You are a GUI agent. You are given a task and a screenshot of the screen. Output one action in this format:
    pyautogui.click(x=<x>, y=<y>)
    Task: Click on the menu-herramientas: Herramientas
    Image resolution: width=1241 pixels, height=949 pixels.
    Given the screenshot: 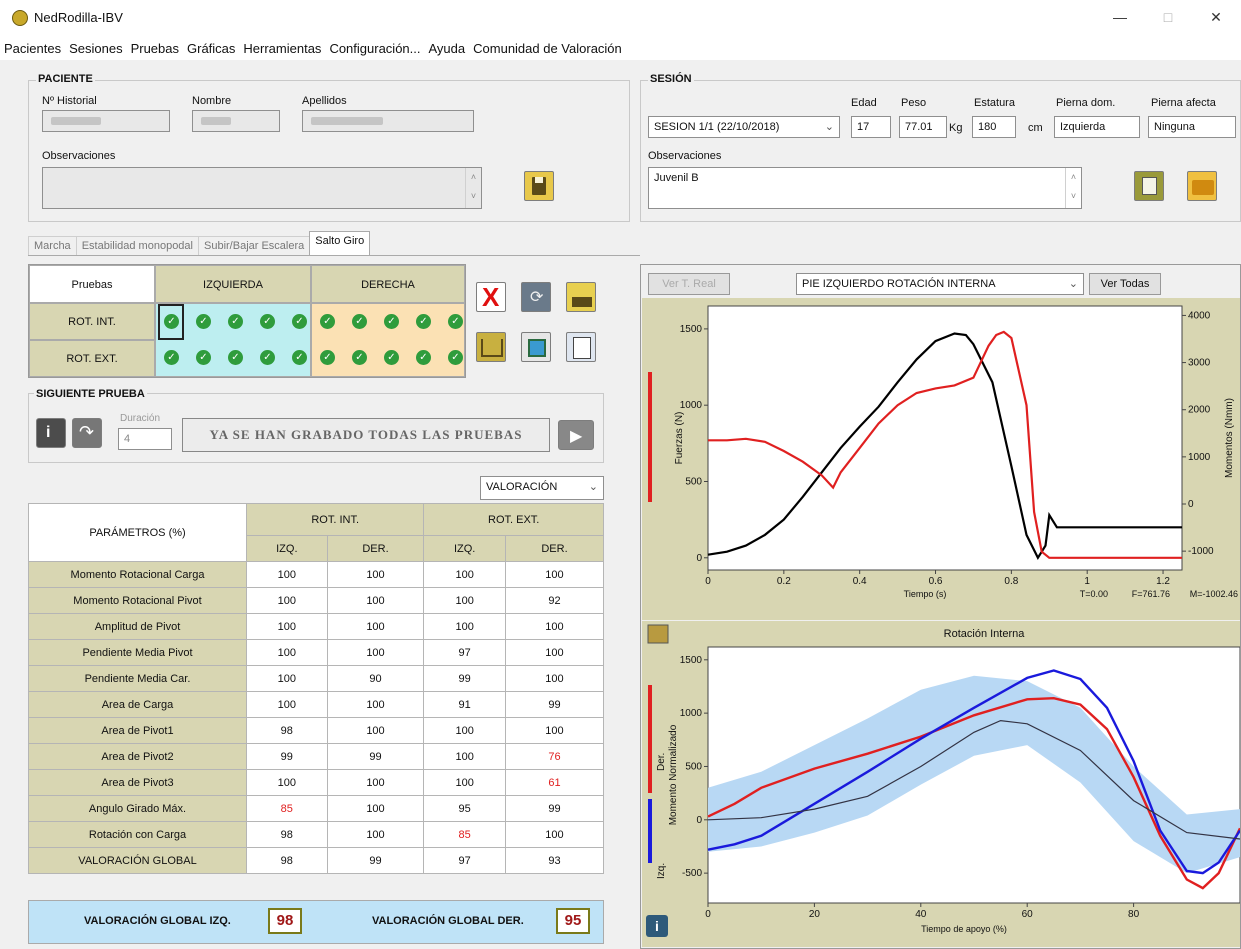 What is the action you would take?
    pyautogui.click(x=282, y=48)
    